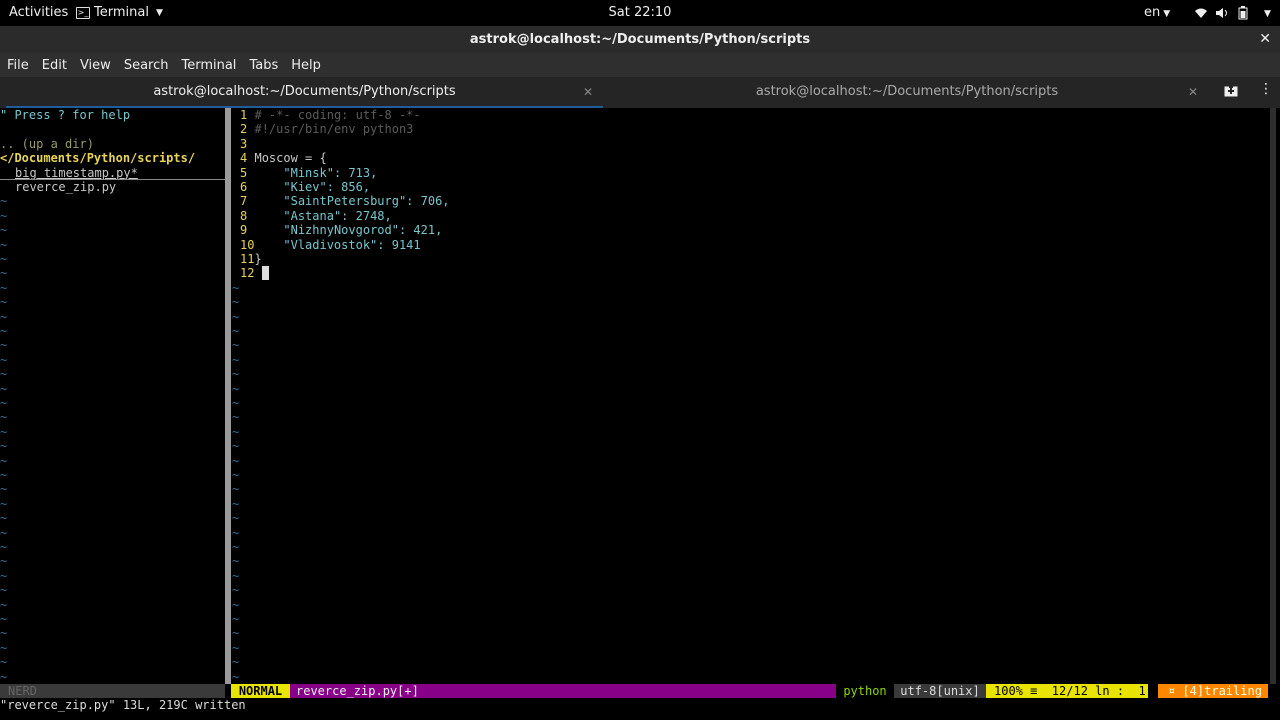 The height and width of the screenshot is (720, 1280). What do you see at coordinates (352, 201) in the screenshot?
I see `code-text: "SaintPetersburg": 706,` at bounding box center [352, 201].